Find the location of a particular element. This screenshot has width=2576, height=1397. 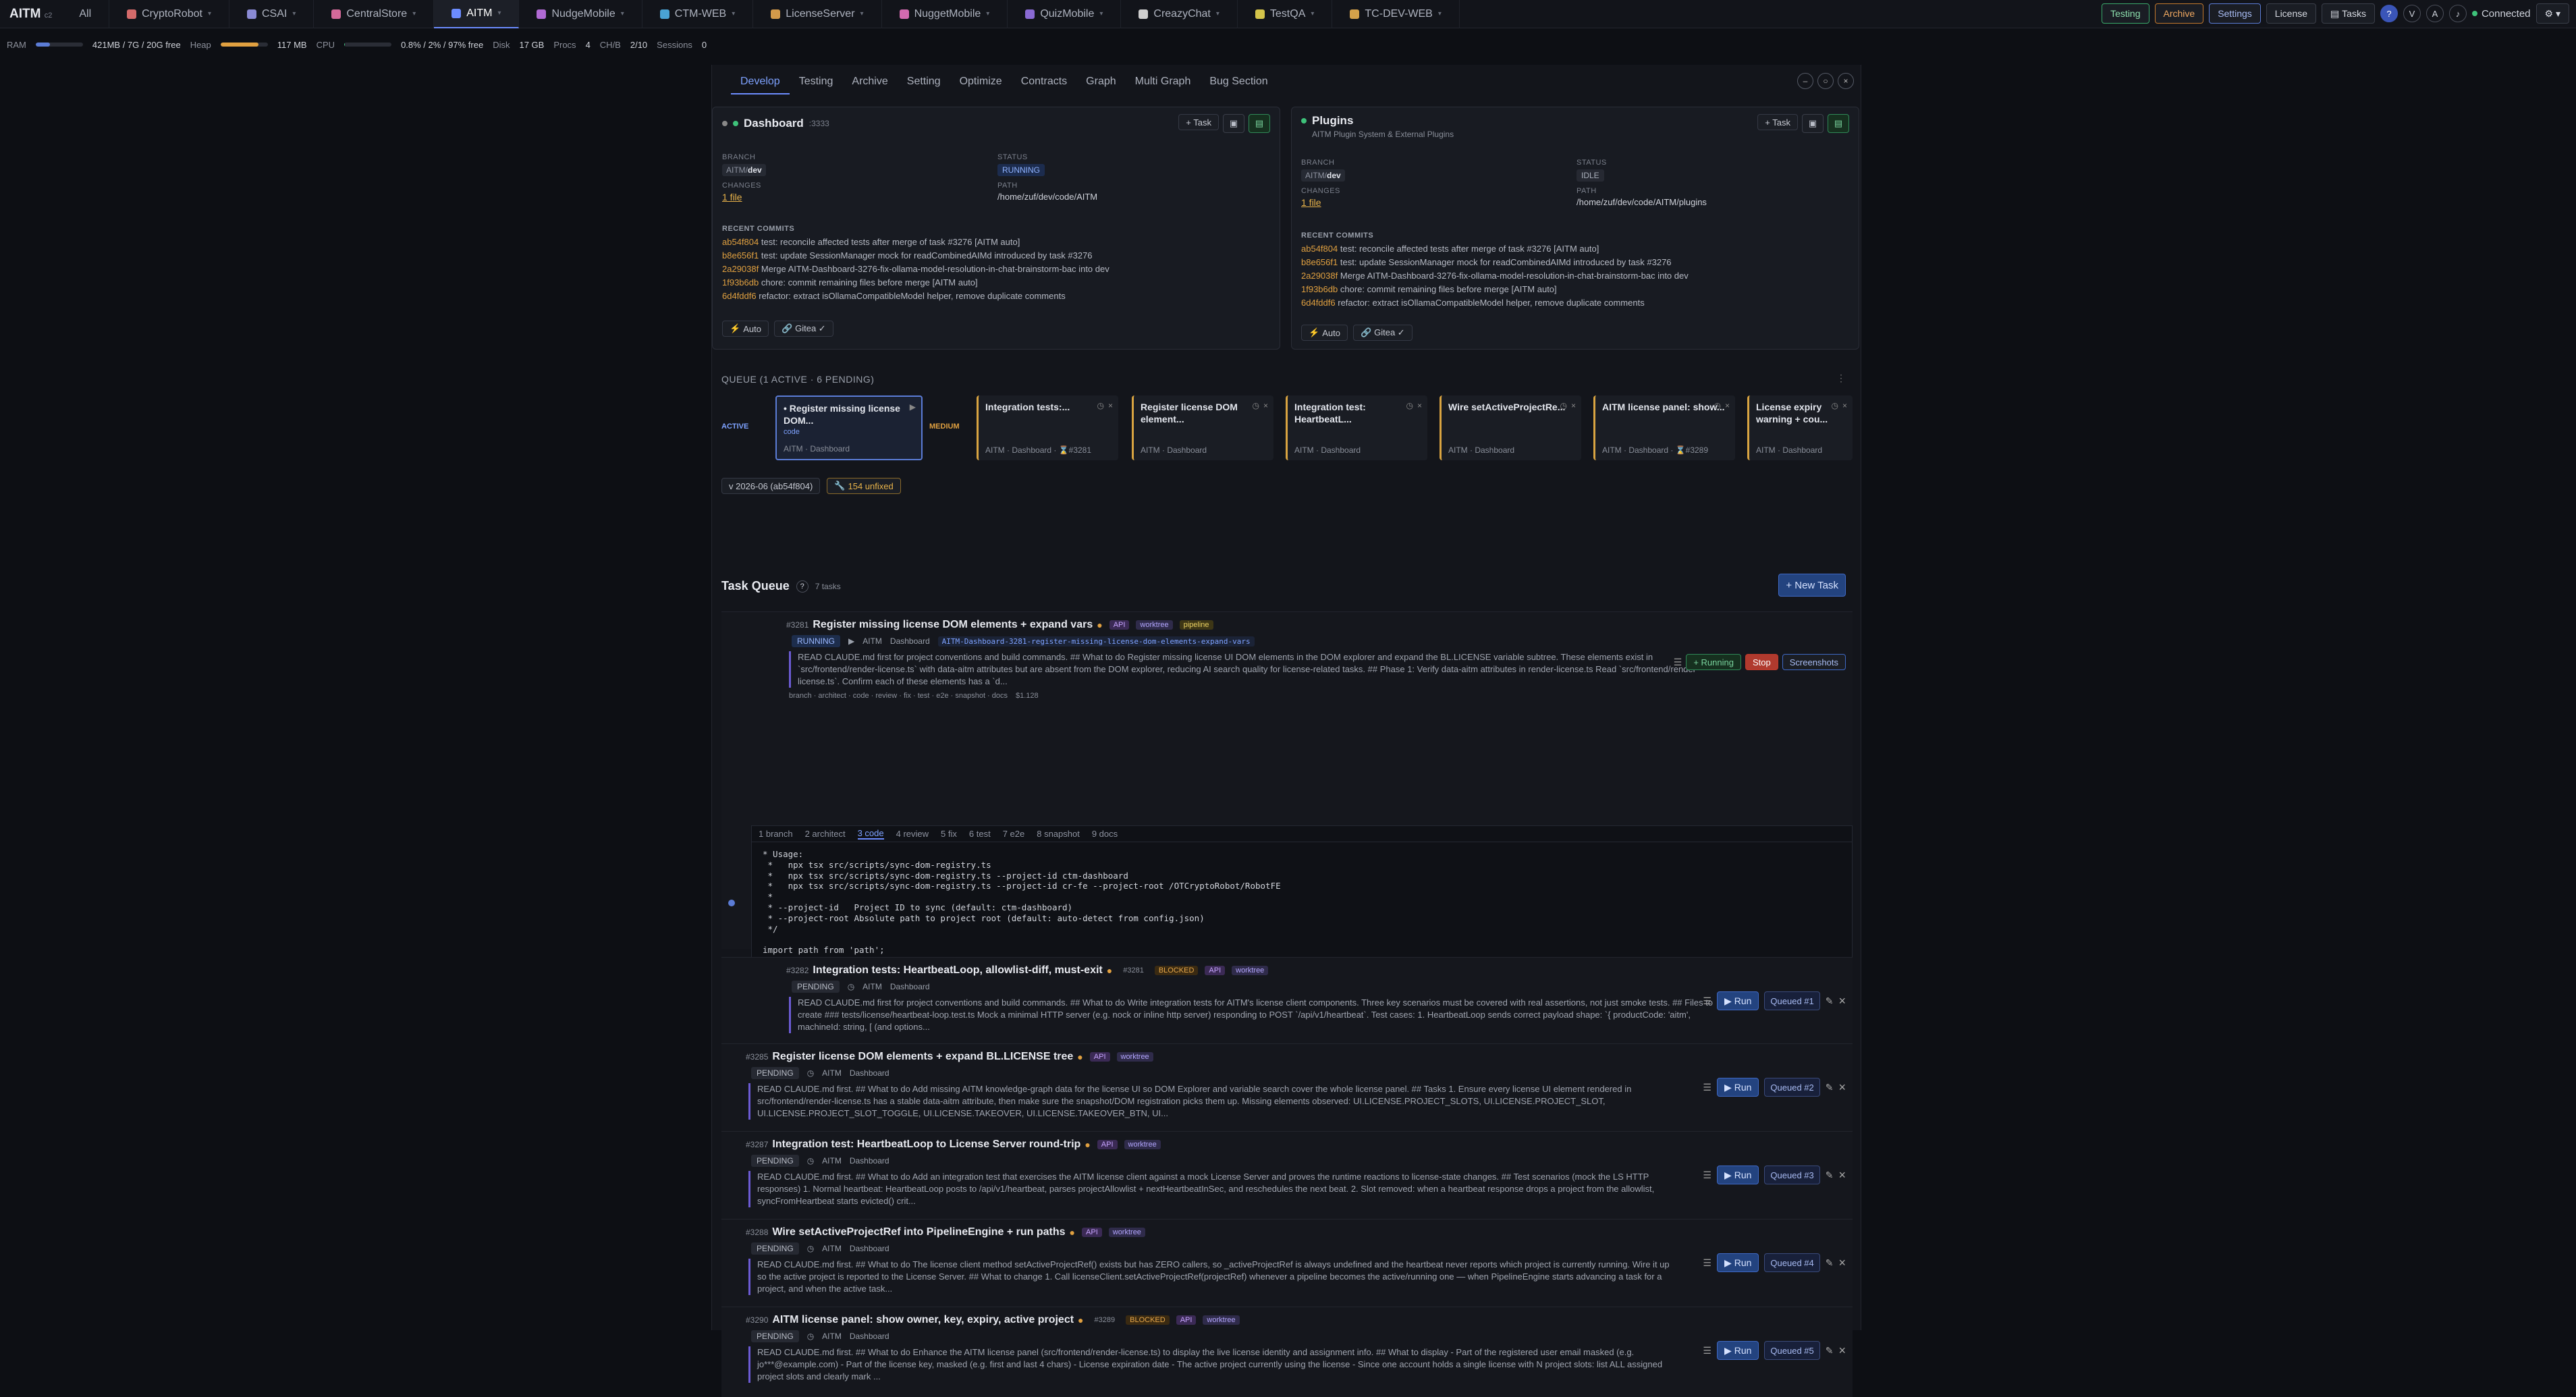

tab-creazychat: CreazyChat ▾ is located at coordinates (1179, 14).